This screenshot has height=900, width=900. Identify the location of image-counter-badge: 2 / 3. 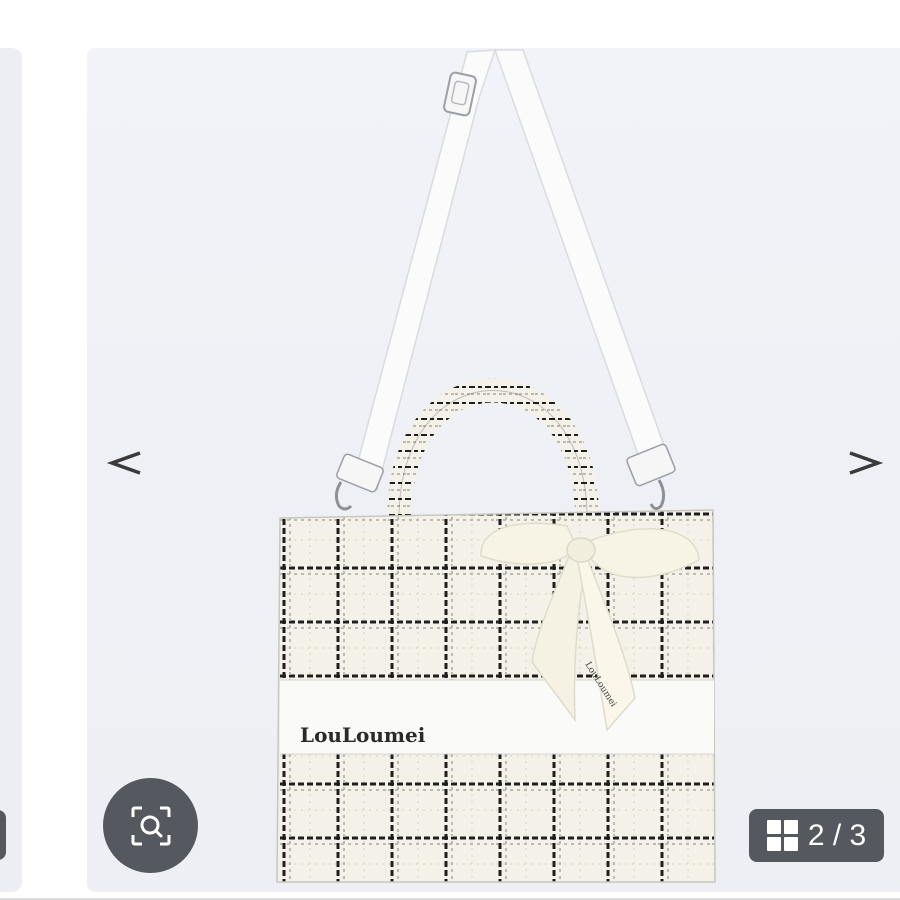
(816, 835).